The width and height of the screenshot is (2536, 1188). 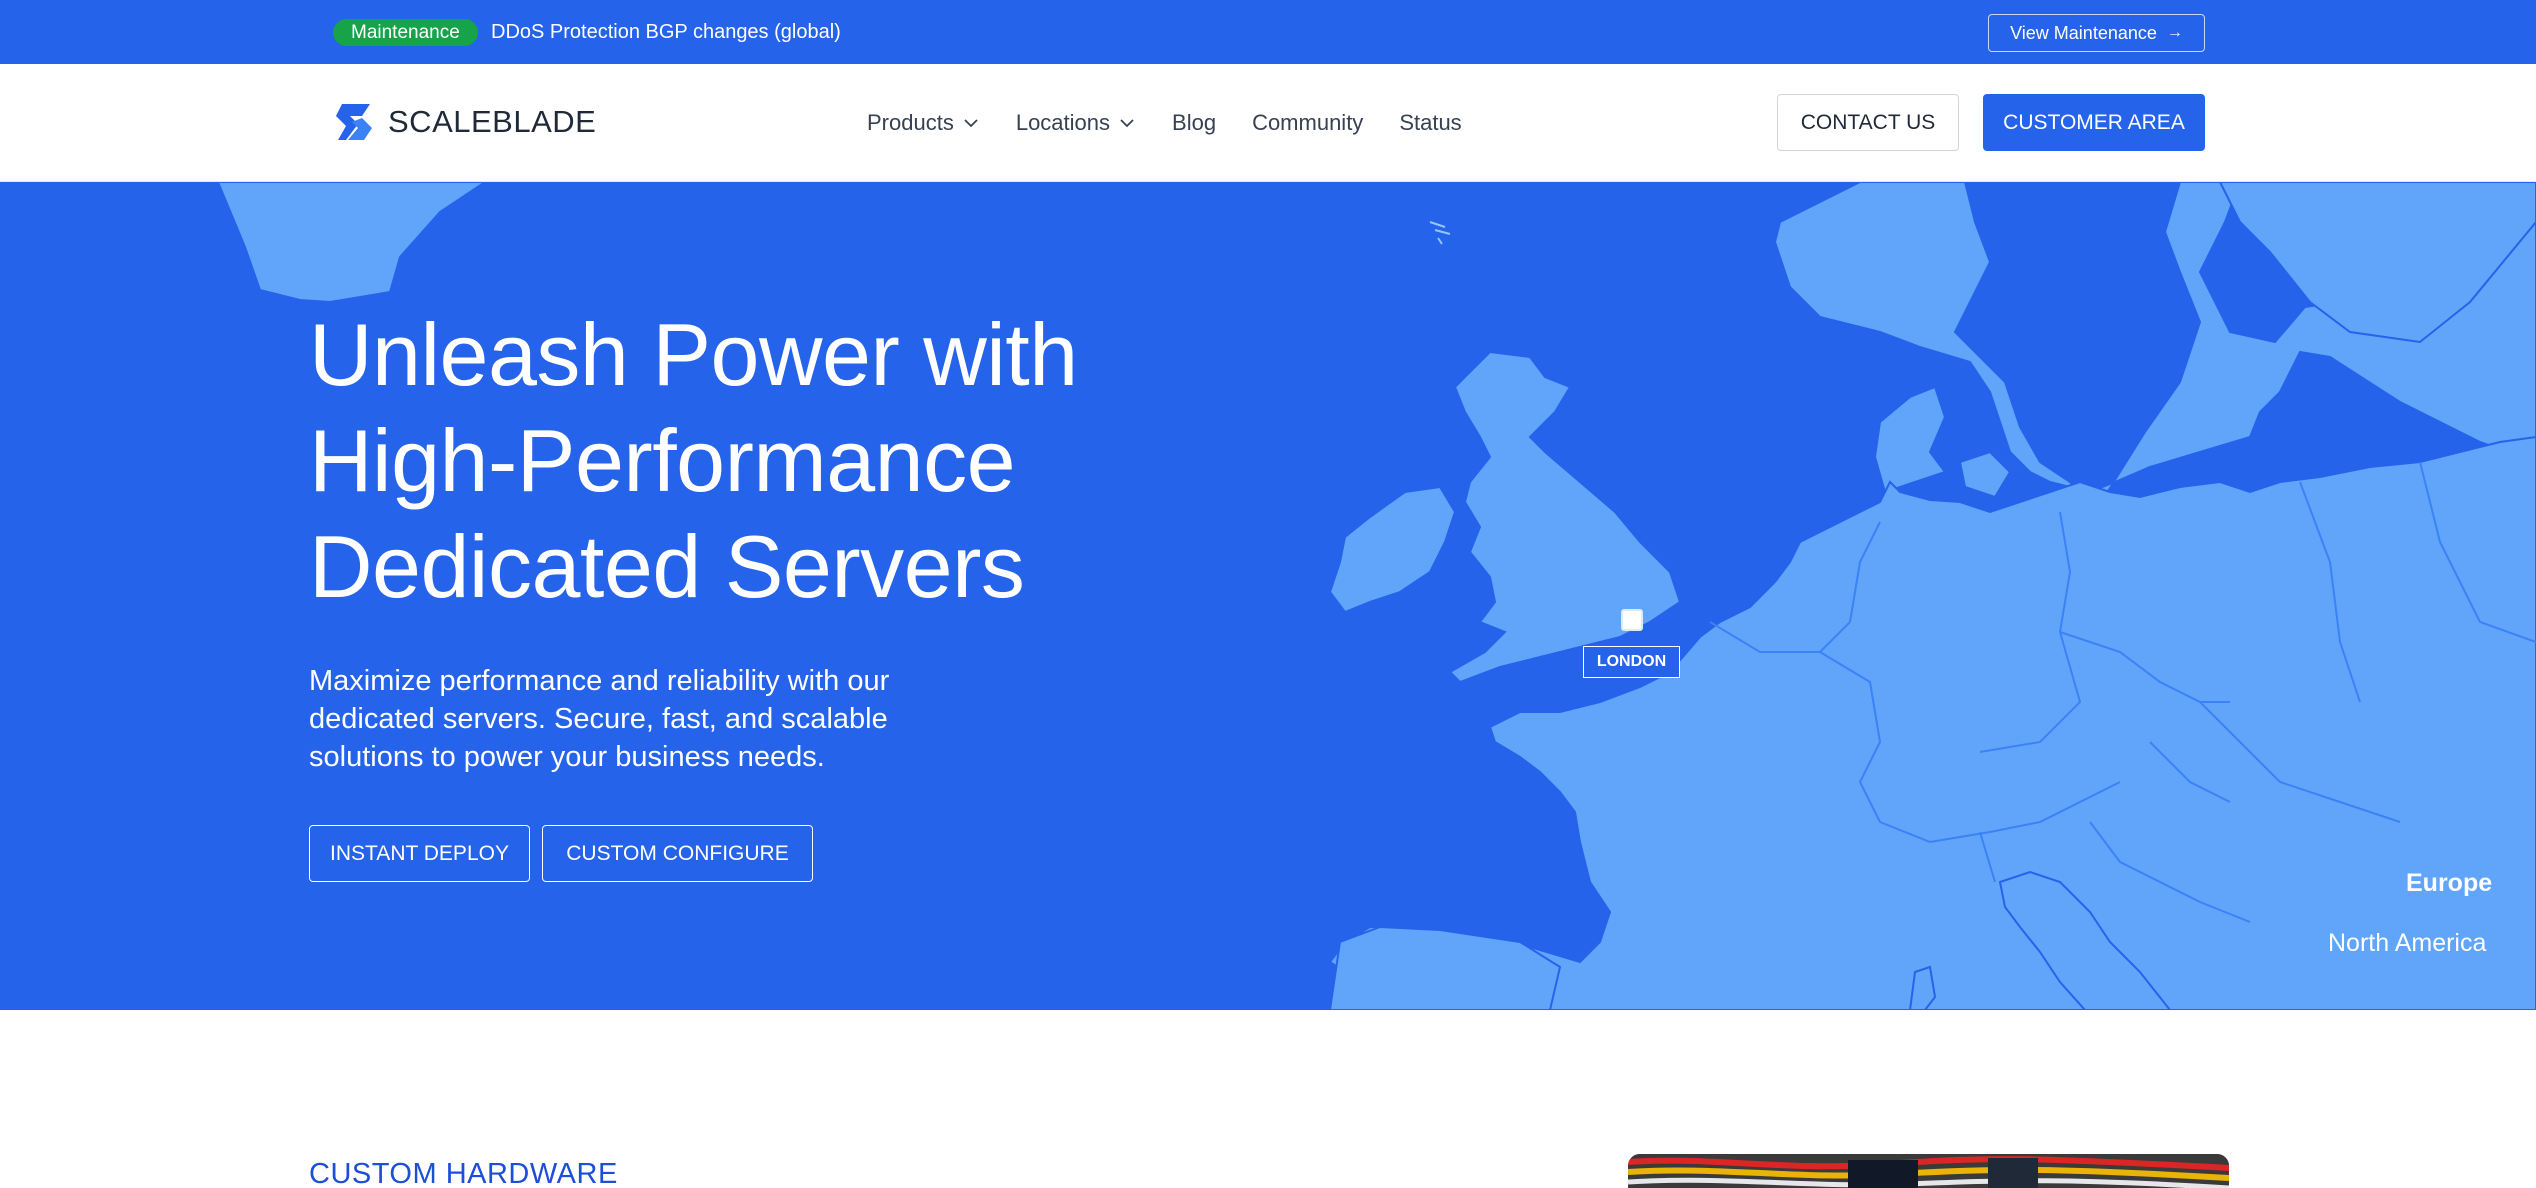 What do you see at coordinates (1631, 662) in the screenshot?
I see `london-label: LONDON` at bounding box center [1631, 662].